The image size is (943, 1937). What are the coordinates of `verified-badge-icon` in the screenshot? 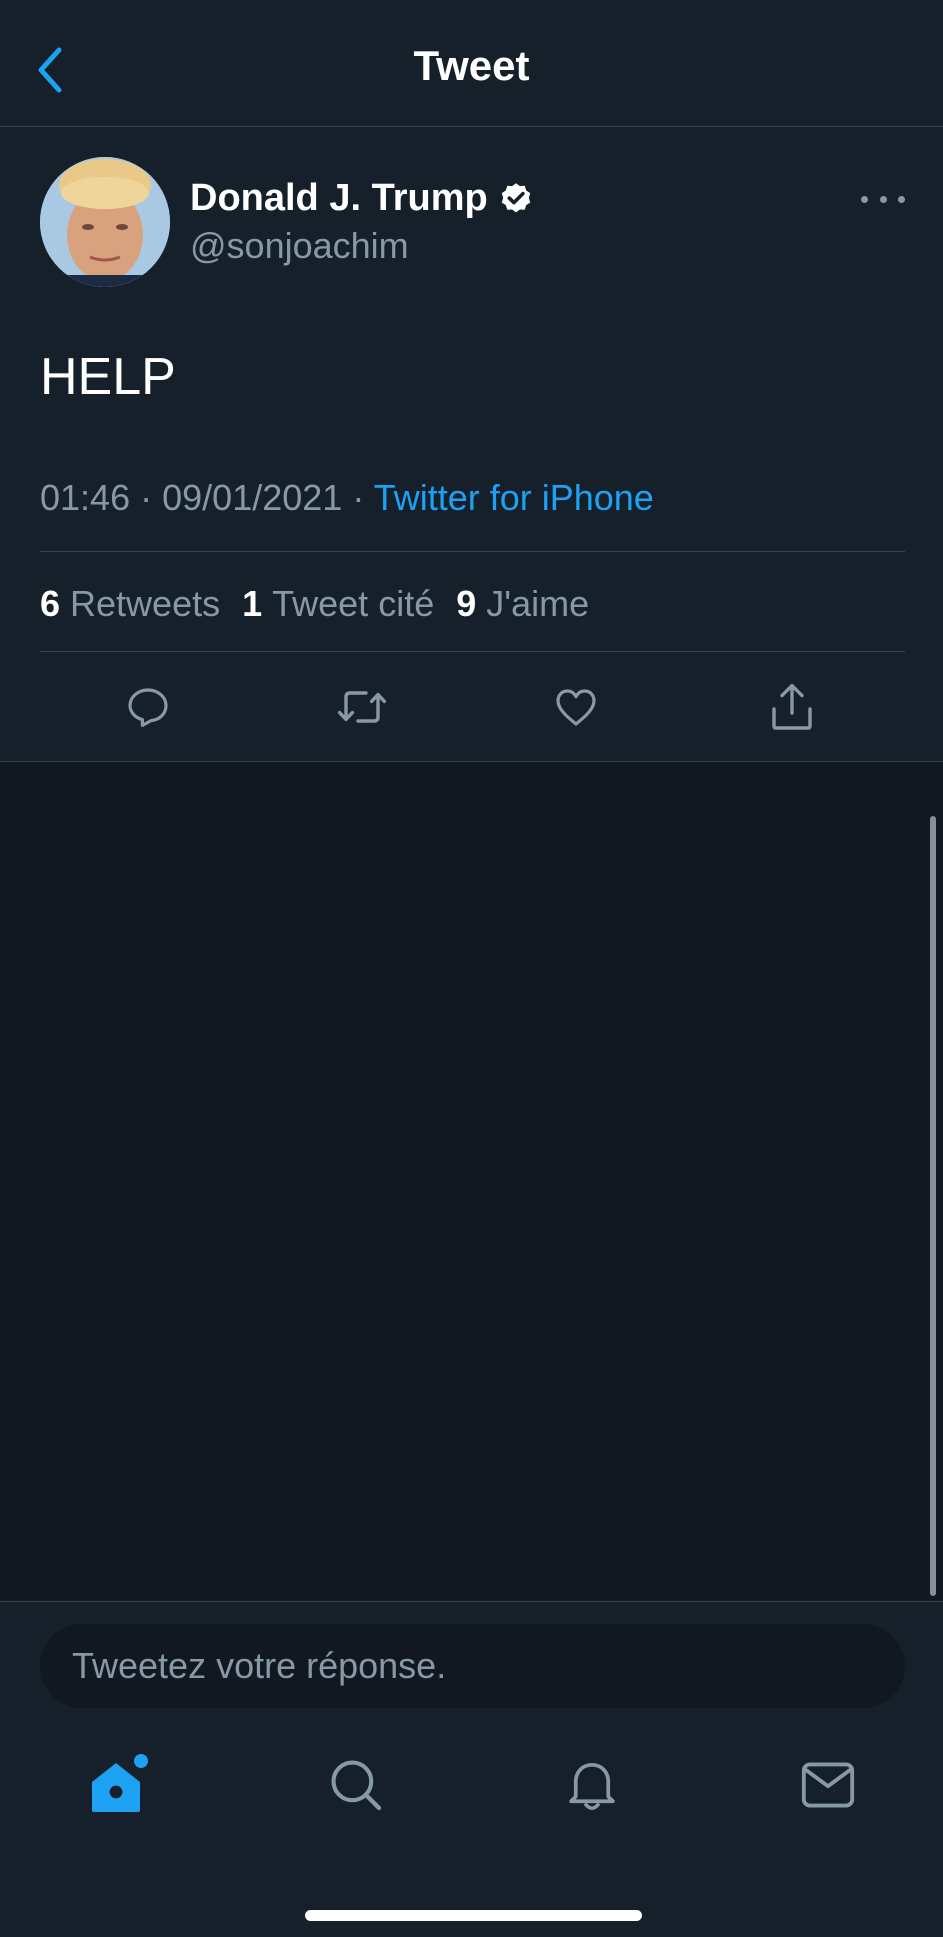 It's located at (515, 197).